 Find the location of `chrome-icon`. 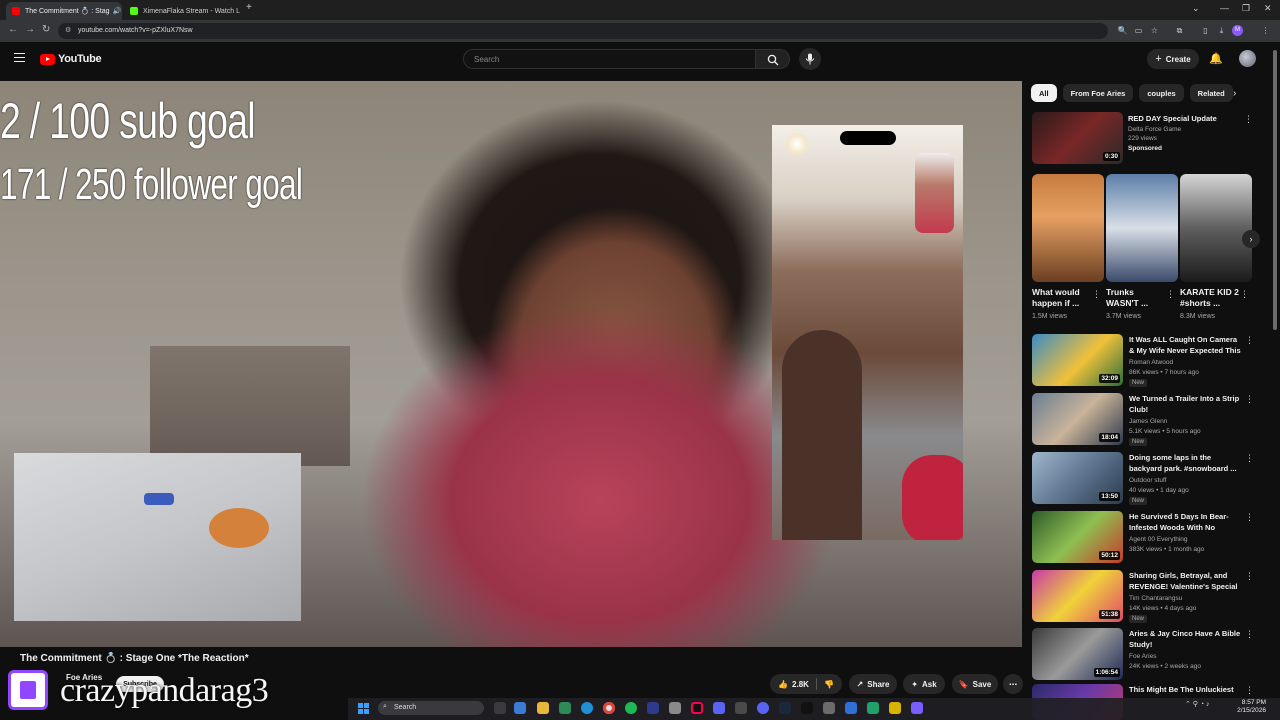

chrome-icon is located at coordinates (609, 708).